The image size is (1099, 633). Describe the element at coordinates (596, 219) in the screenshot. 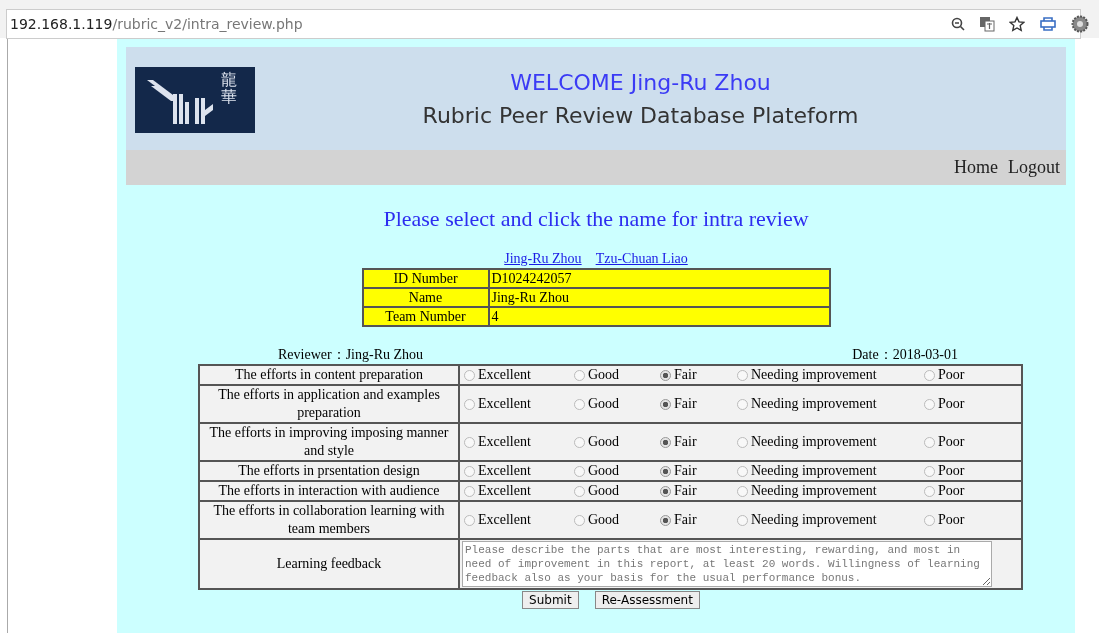

I see `instruction-heading: Please select and click the name for intra review` at that location.